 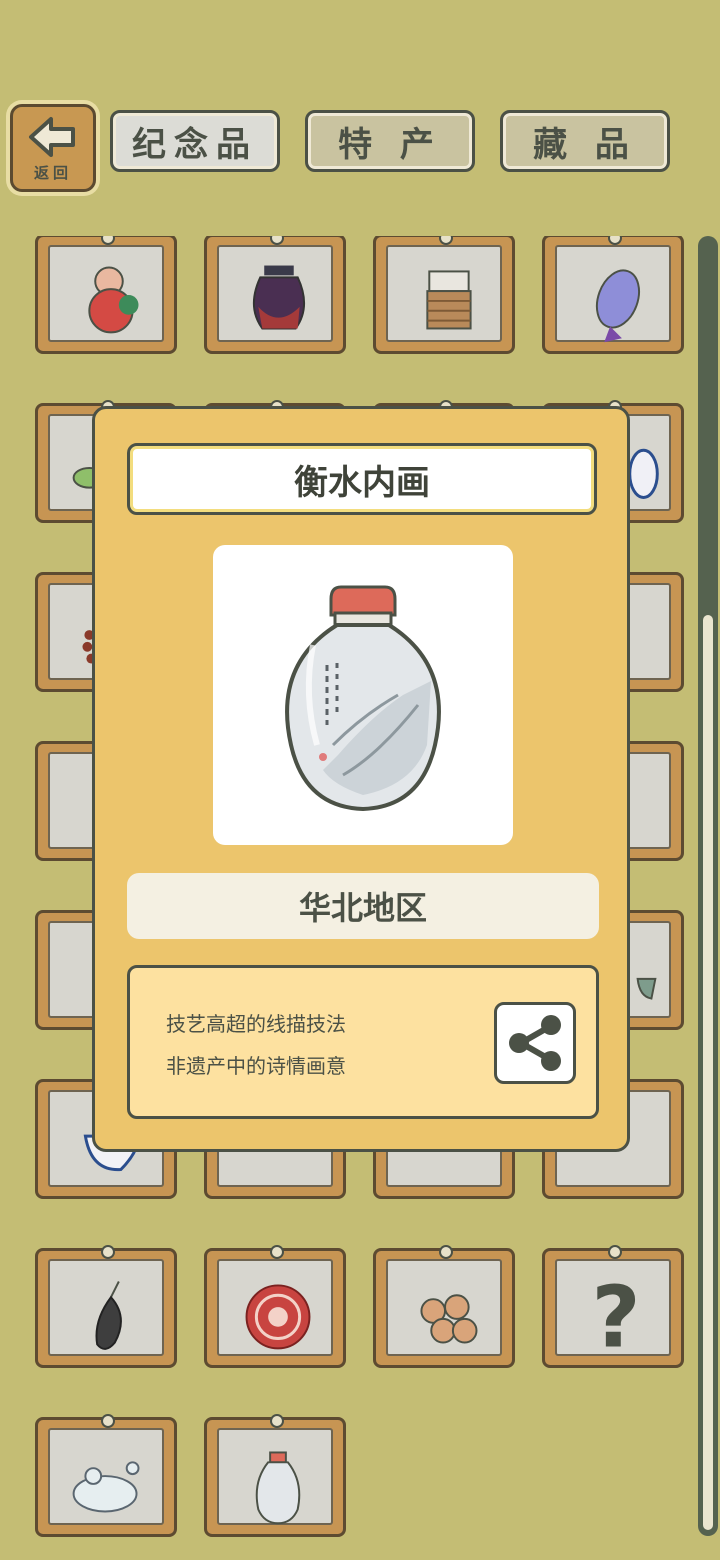 I want to click on item-slot: ?, so click(x=613, y=1312).